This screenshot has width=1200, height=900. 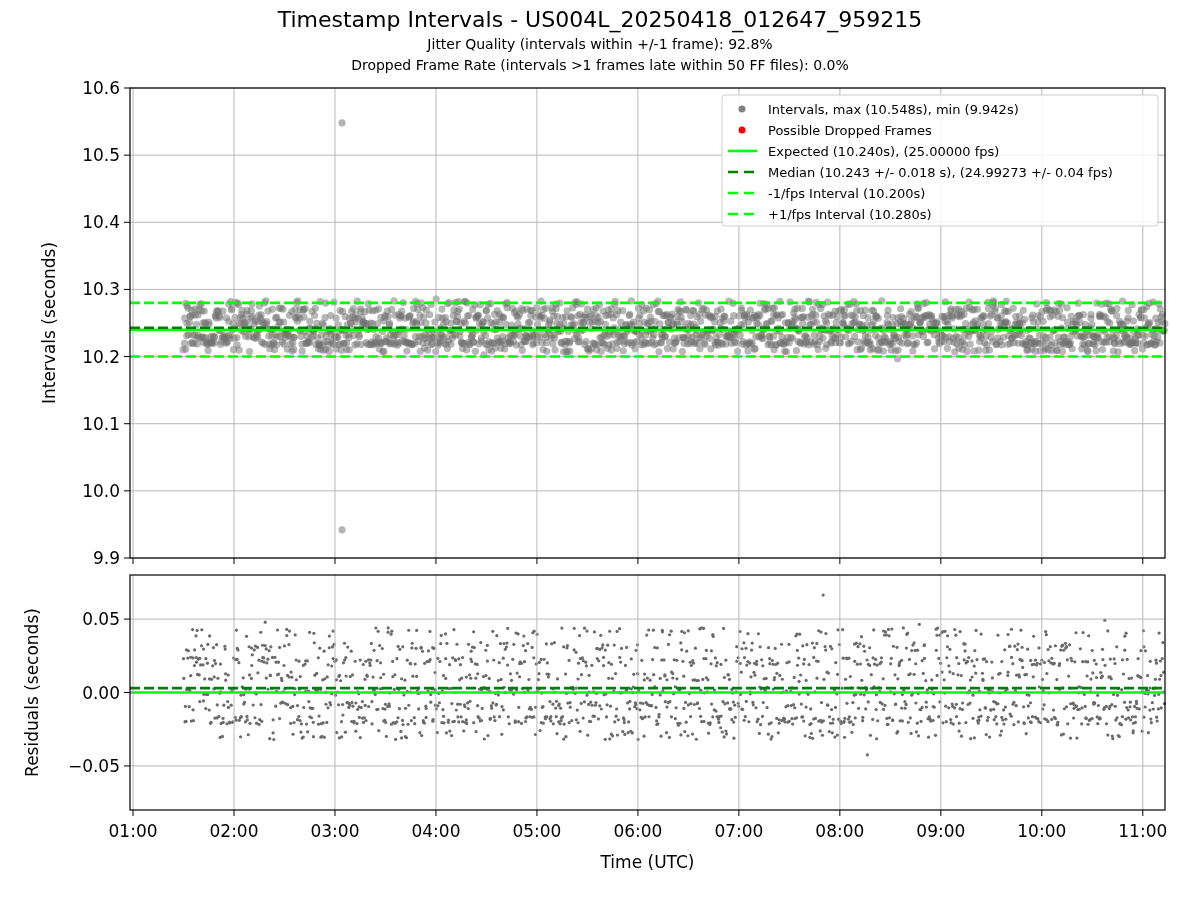 What do you see at coordinates (884, 151) in the screenshot?
I see `legend-label: Expected (10.240s), (25.00000 fps)` at bounding box center [884, 151].